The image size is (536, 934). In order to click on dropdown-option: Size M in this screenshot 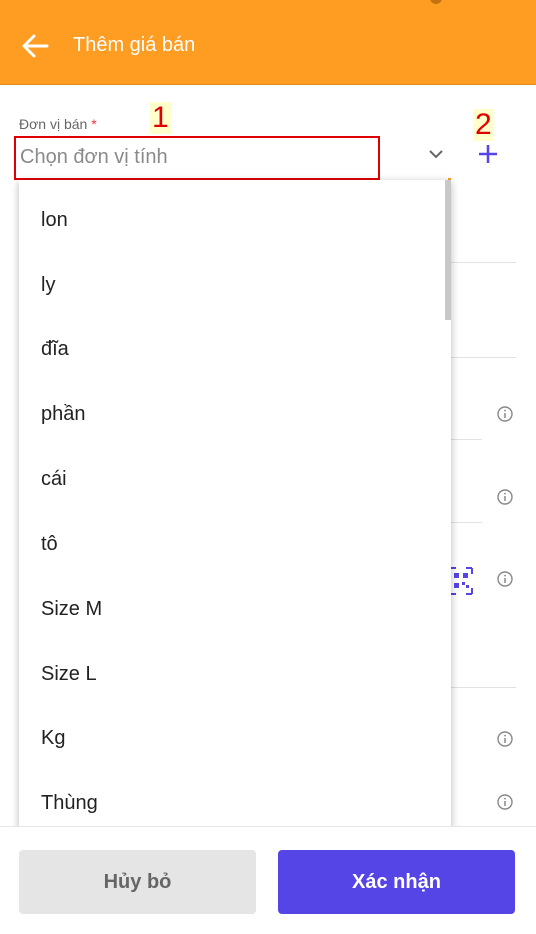, I will do `click(71, 609)`.